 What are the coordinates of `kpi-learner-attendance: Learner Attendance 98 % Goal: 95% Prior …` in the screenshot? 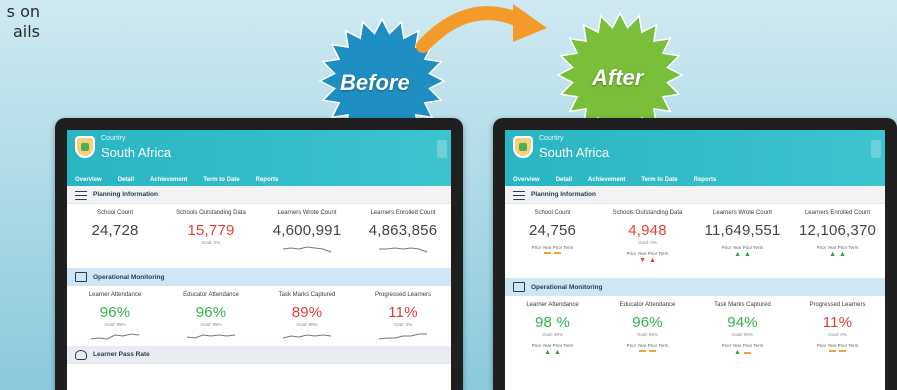 It's located at (552, 333).